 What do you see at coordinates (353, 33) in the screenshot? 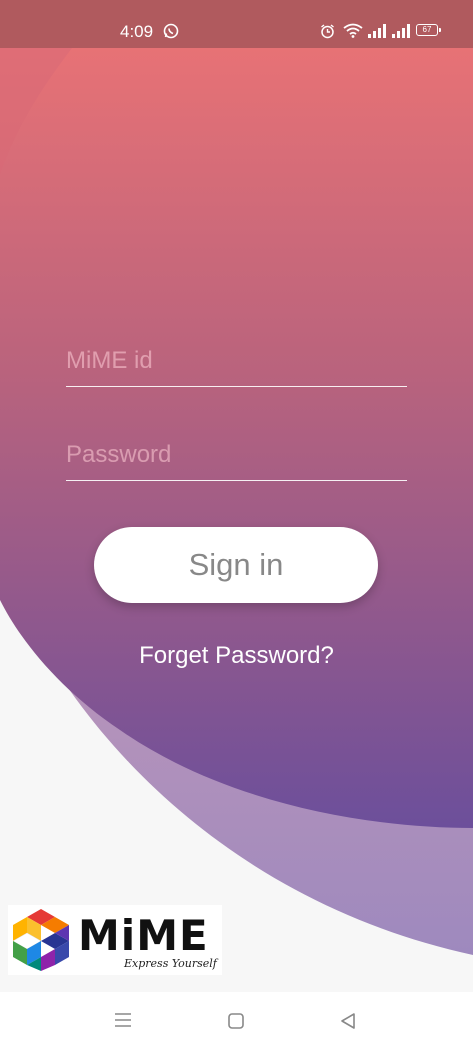
I see `wifi-icon` at bounding box center [353, 33].